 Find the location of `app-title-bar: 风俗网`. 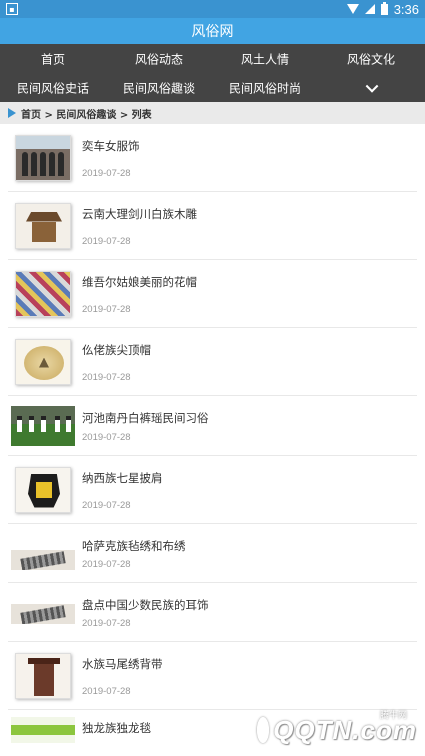

app-title-bar: 风俗网 is located at coordinates (212, 31).